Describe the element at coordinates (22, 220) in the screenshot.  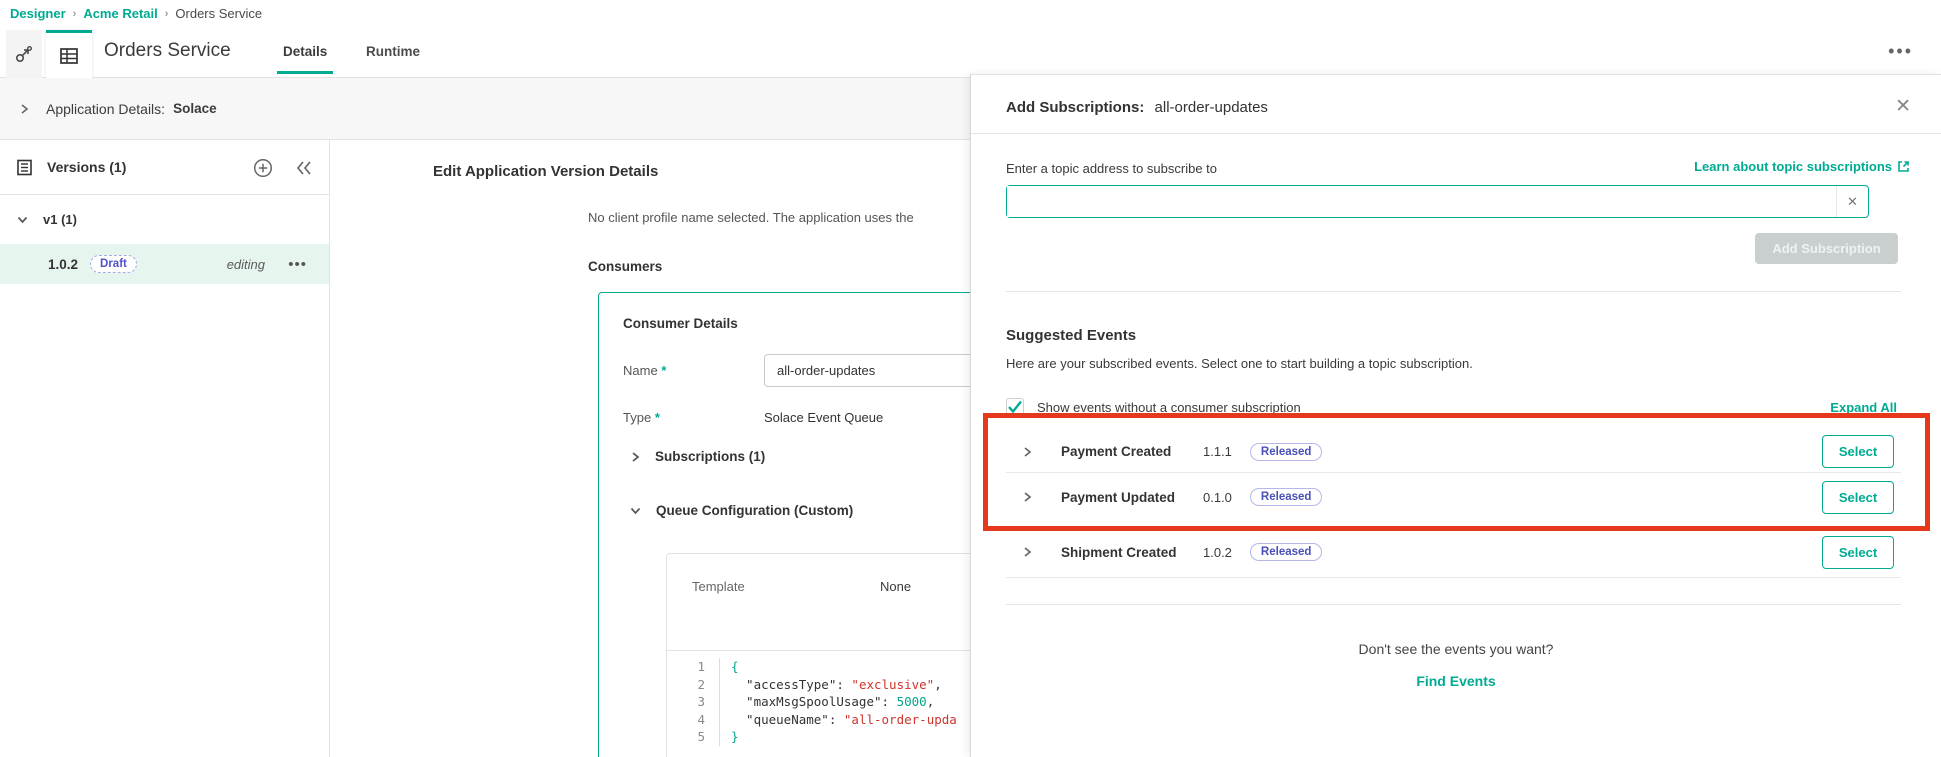
I see `chevron-down-icon` at that location.